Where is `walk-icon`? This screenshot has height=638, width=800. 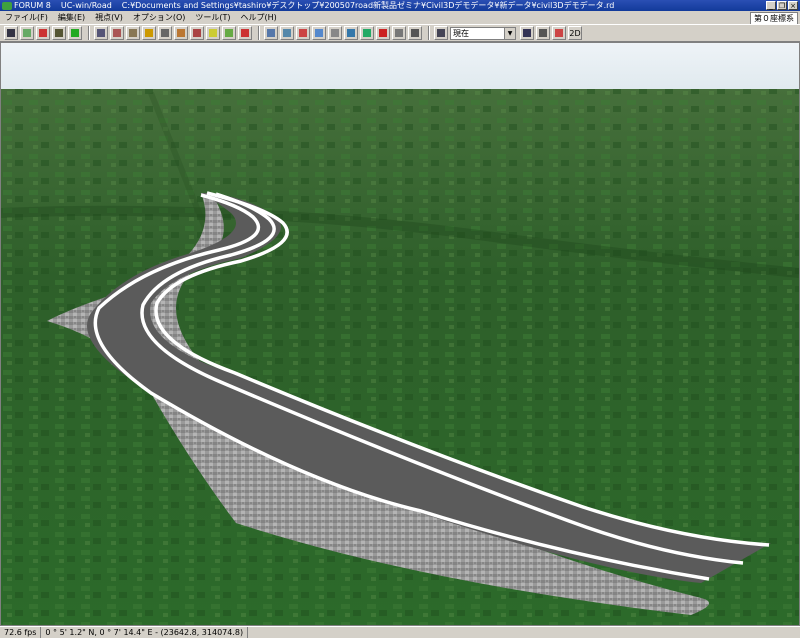
walk-icon is located at coordinates (287, 33).